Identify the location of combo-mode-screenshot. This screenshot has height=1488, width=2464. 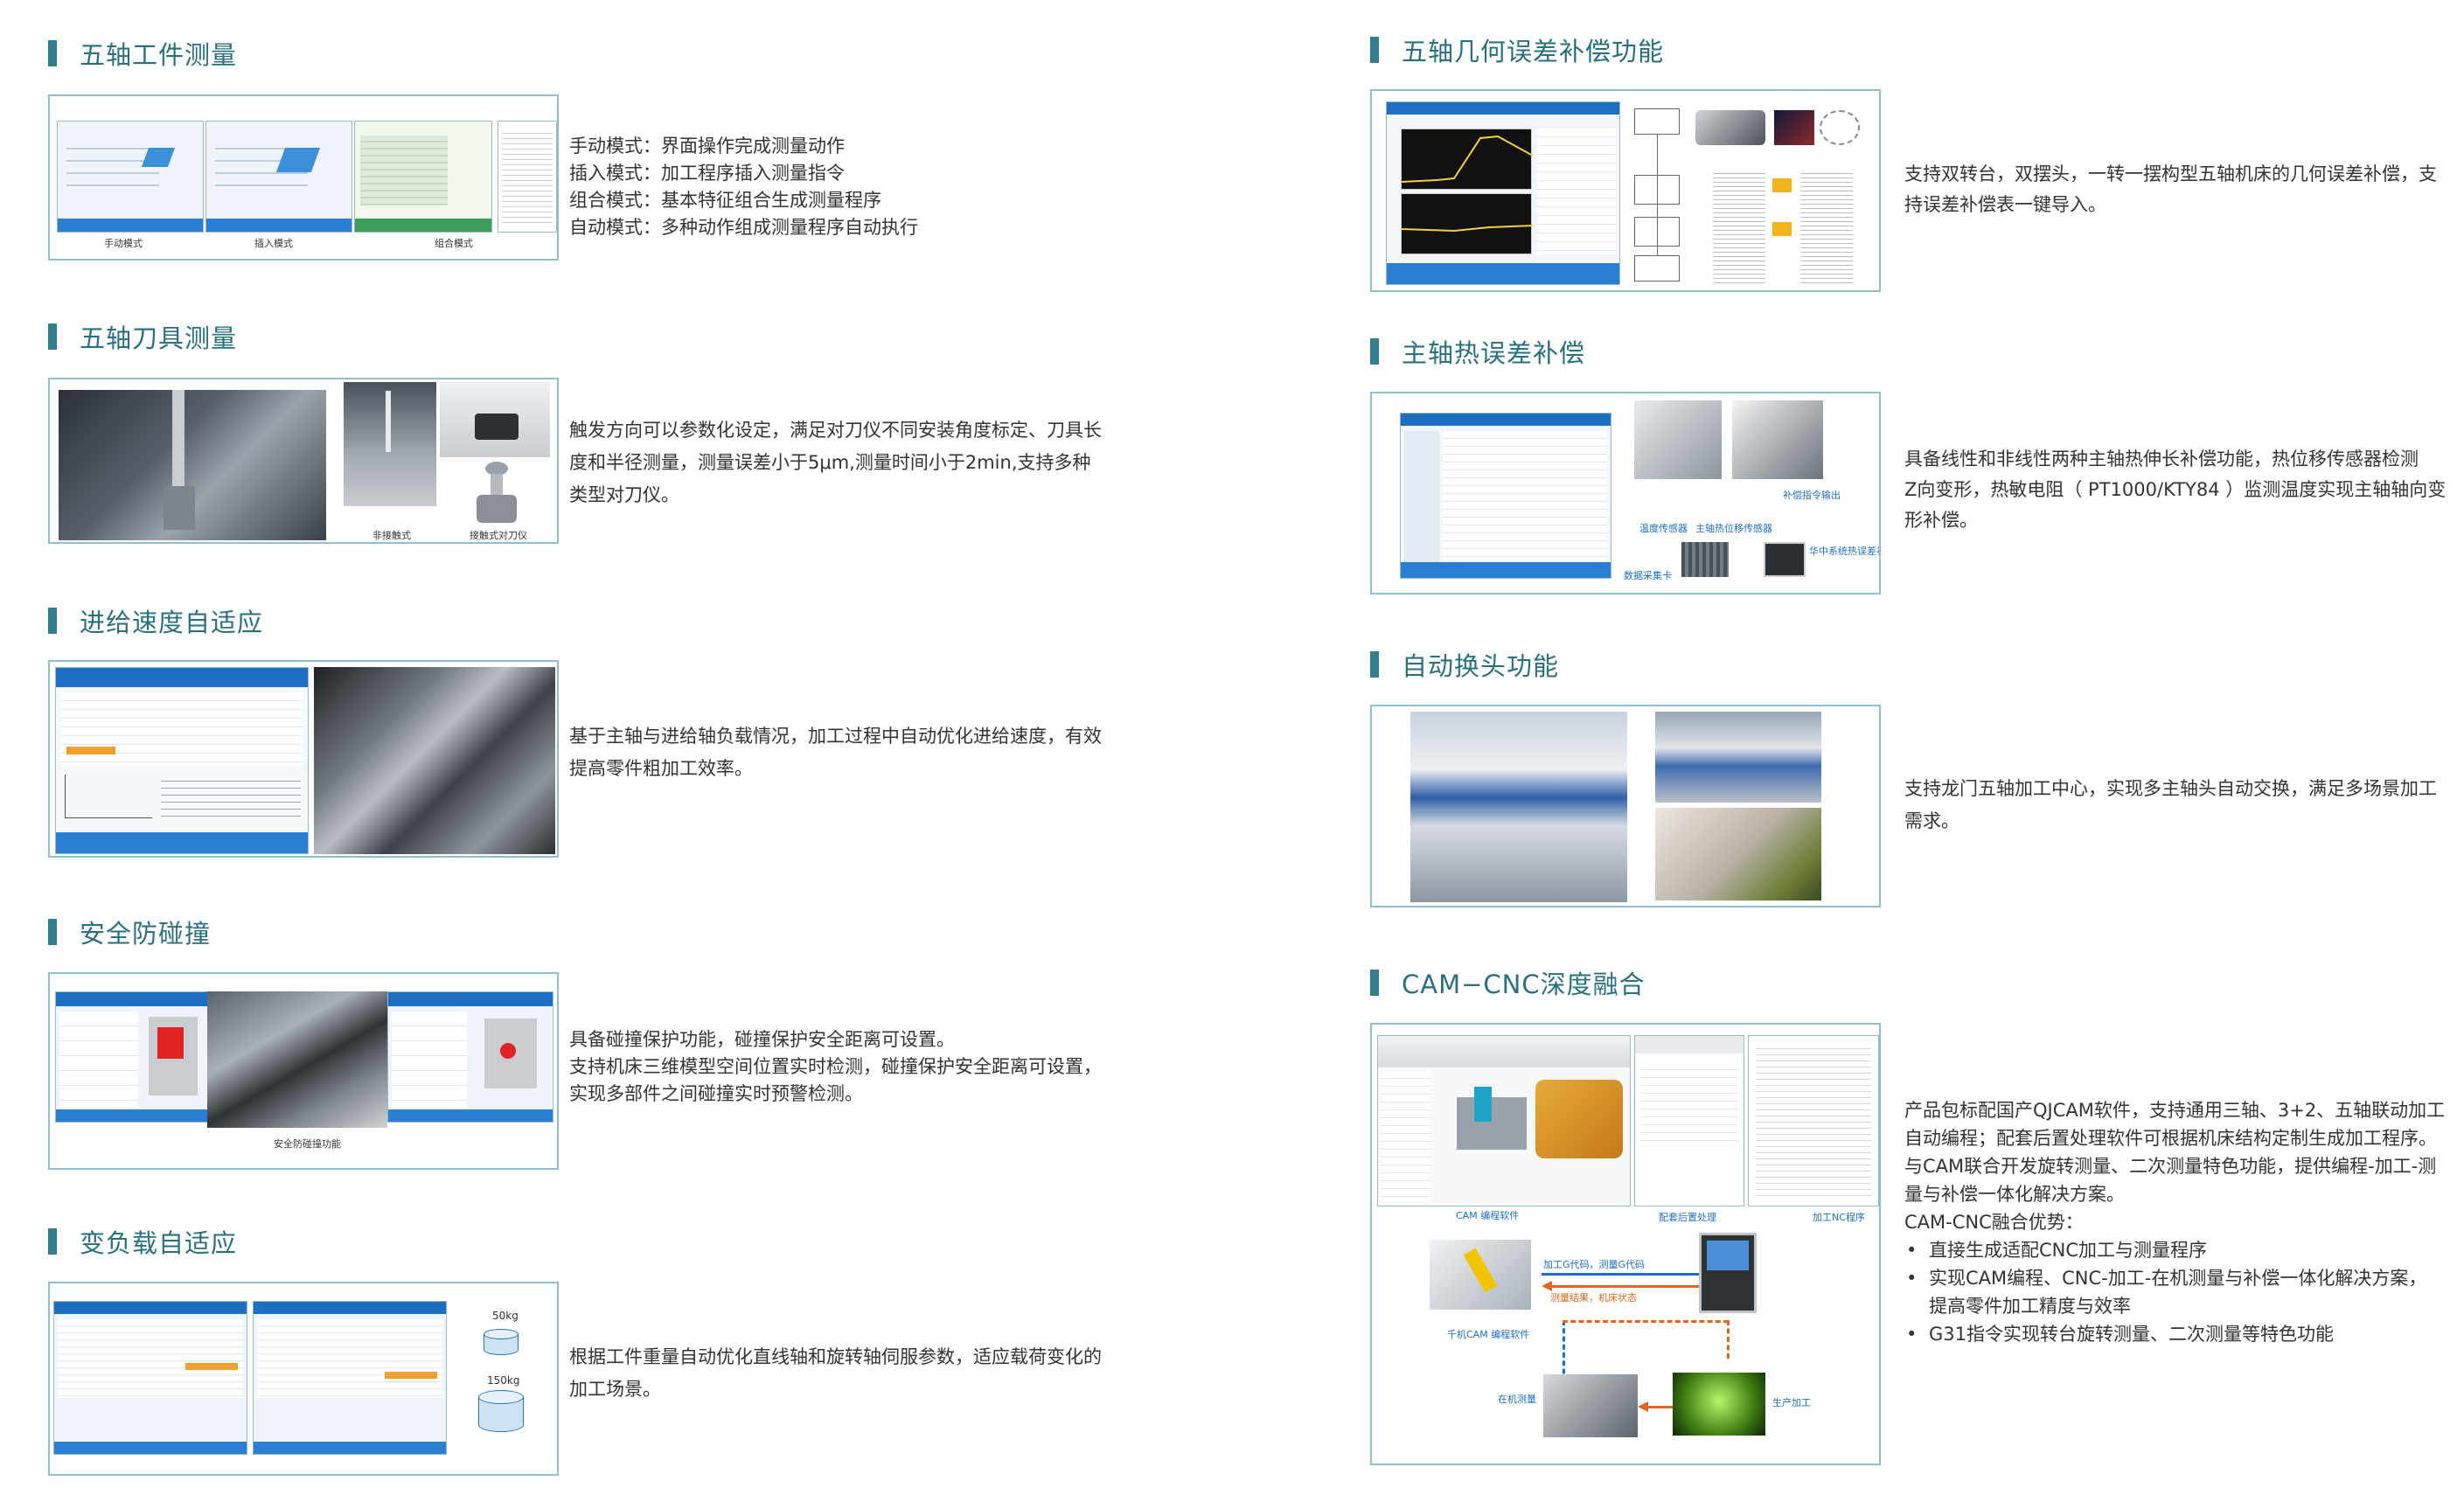
(423, 177).